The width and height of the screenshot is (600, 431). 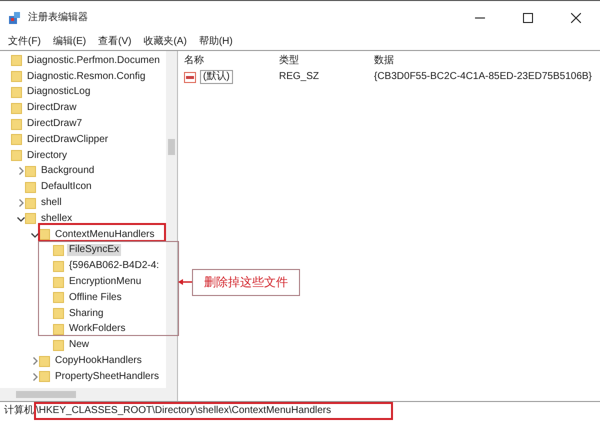 What do you see at coordinates (86, 76) in the screenshot?
I see `tree-item: Diagnostic.Resmon.Config` at bounding box center [86, 76].